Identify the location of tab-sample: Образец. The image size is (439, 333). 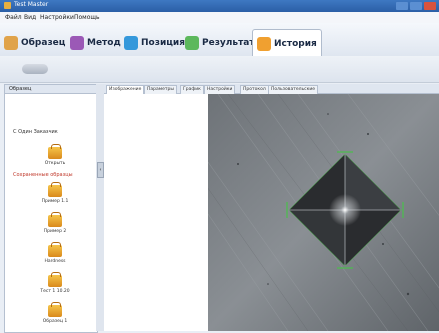
(34, 43).